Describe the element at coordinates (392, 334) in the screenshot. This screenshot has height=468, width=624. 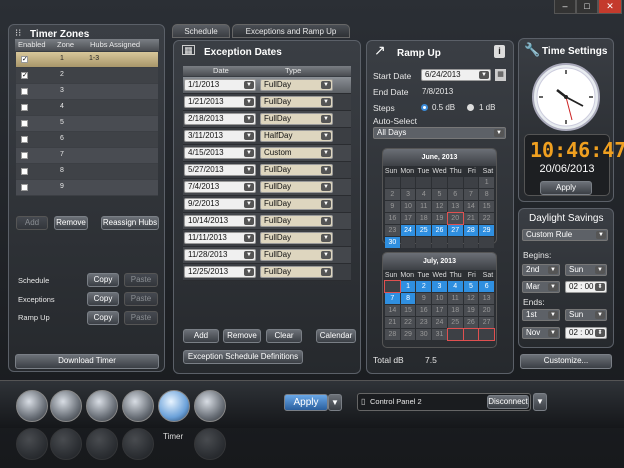
I see `calendar-day: 28` at that location.